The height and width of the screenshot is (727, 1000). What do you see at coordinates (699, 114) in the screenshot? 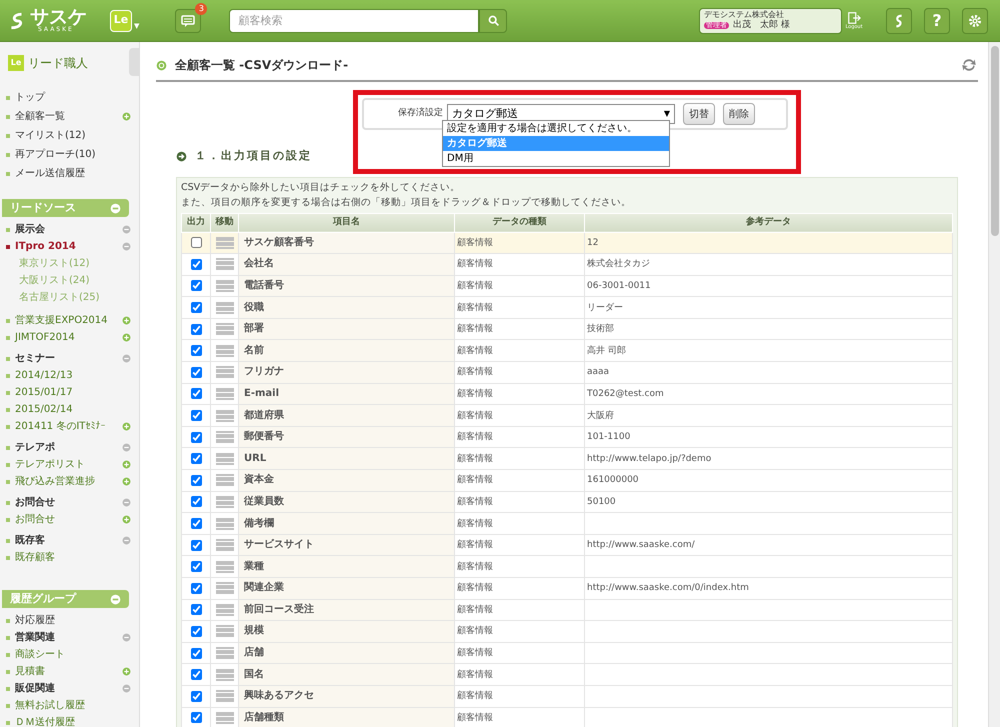
I see `switch-button: 切替` at bounding box center [699, 114].